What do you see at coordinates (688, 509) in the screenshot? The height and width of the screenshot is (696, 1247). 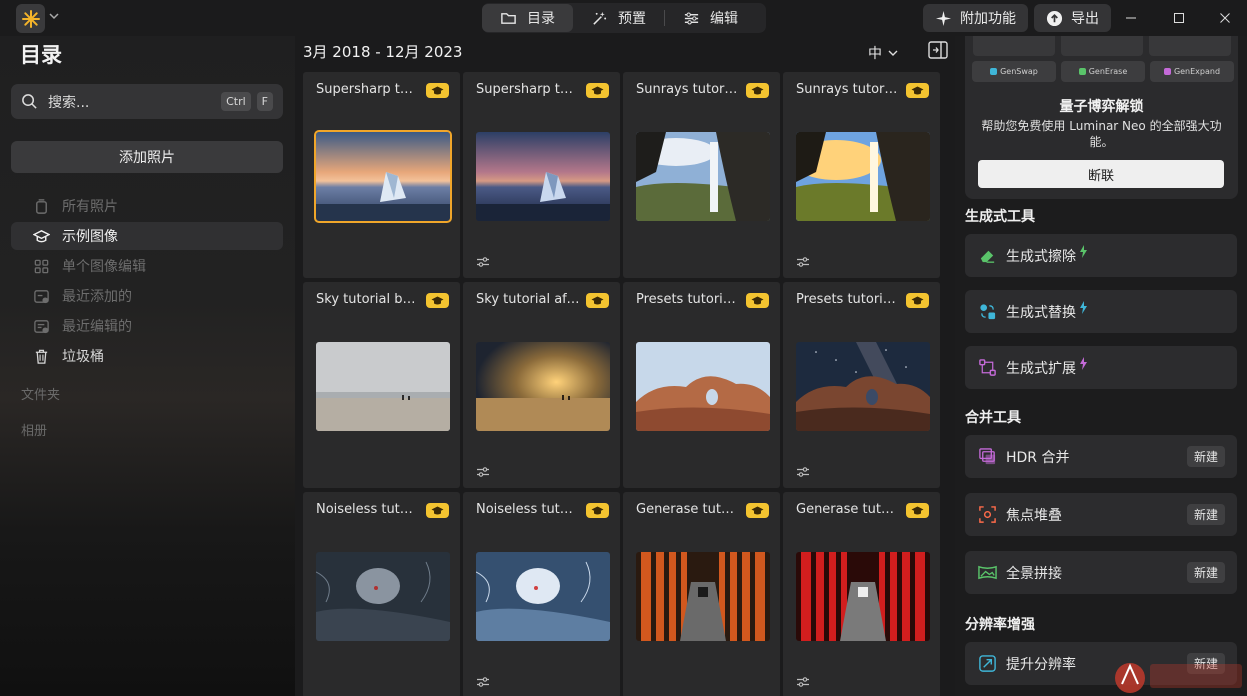 I see `photo-name: Generase tutorial before` at bounding box center [688, 509].